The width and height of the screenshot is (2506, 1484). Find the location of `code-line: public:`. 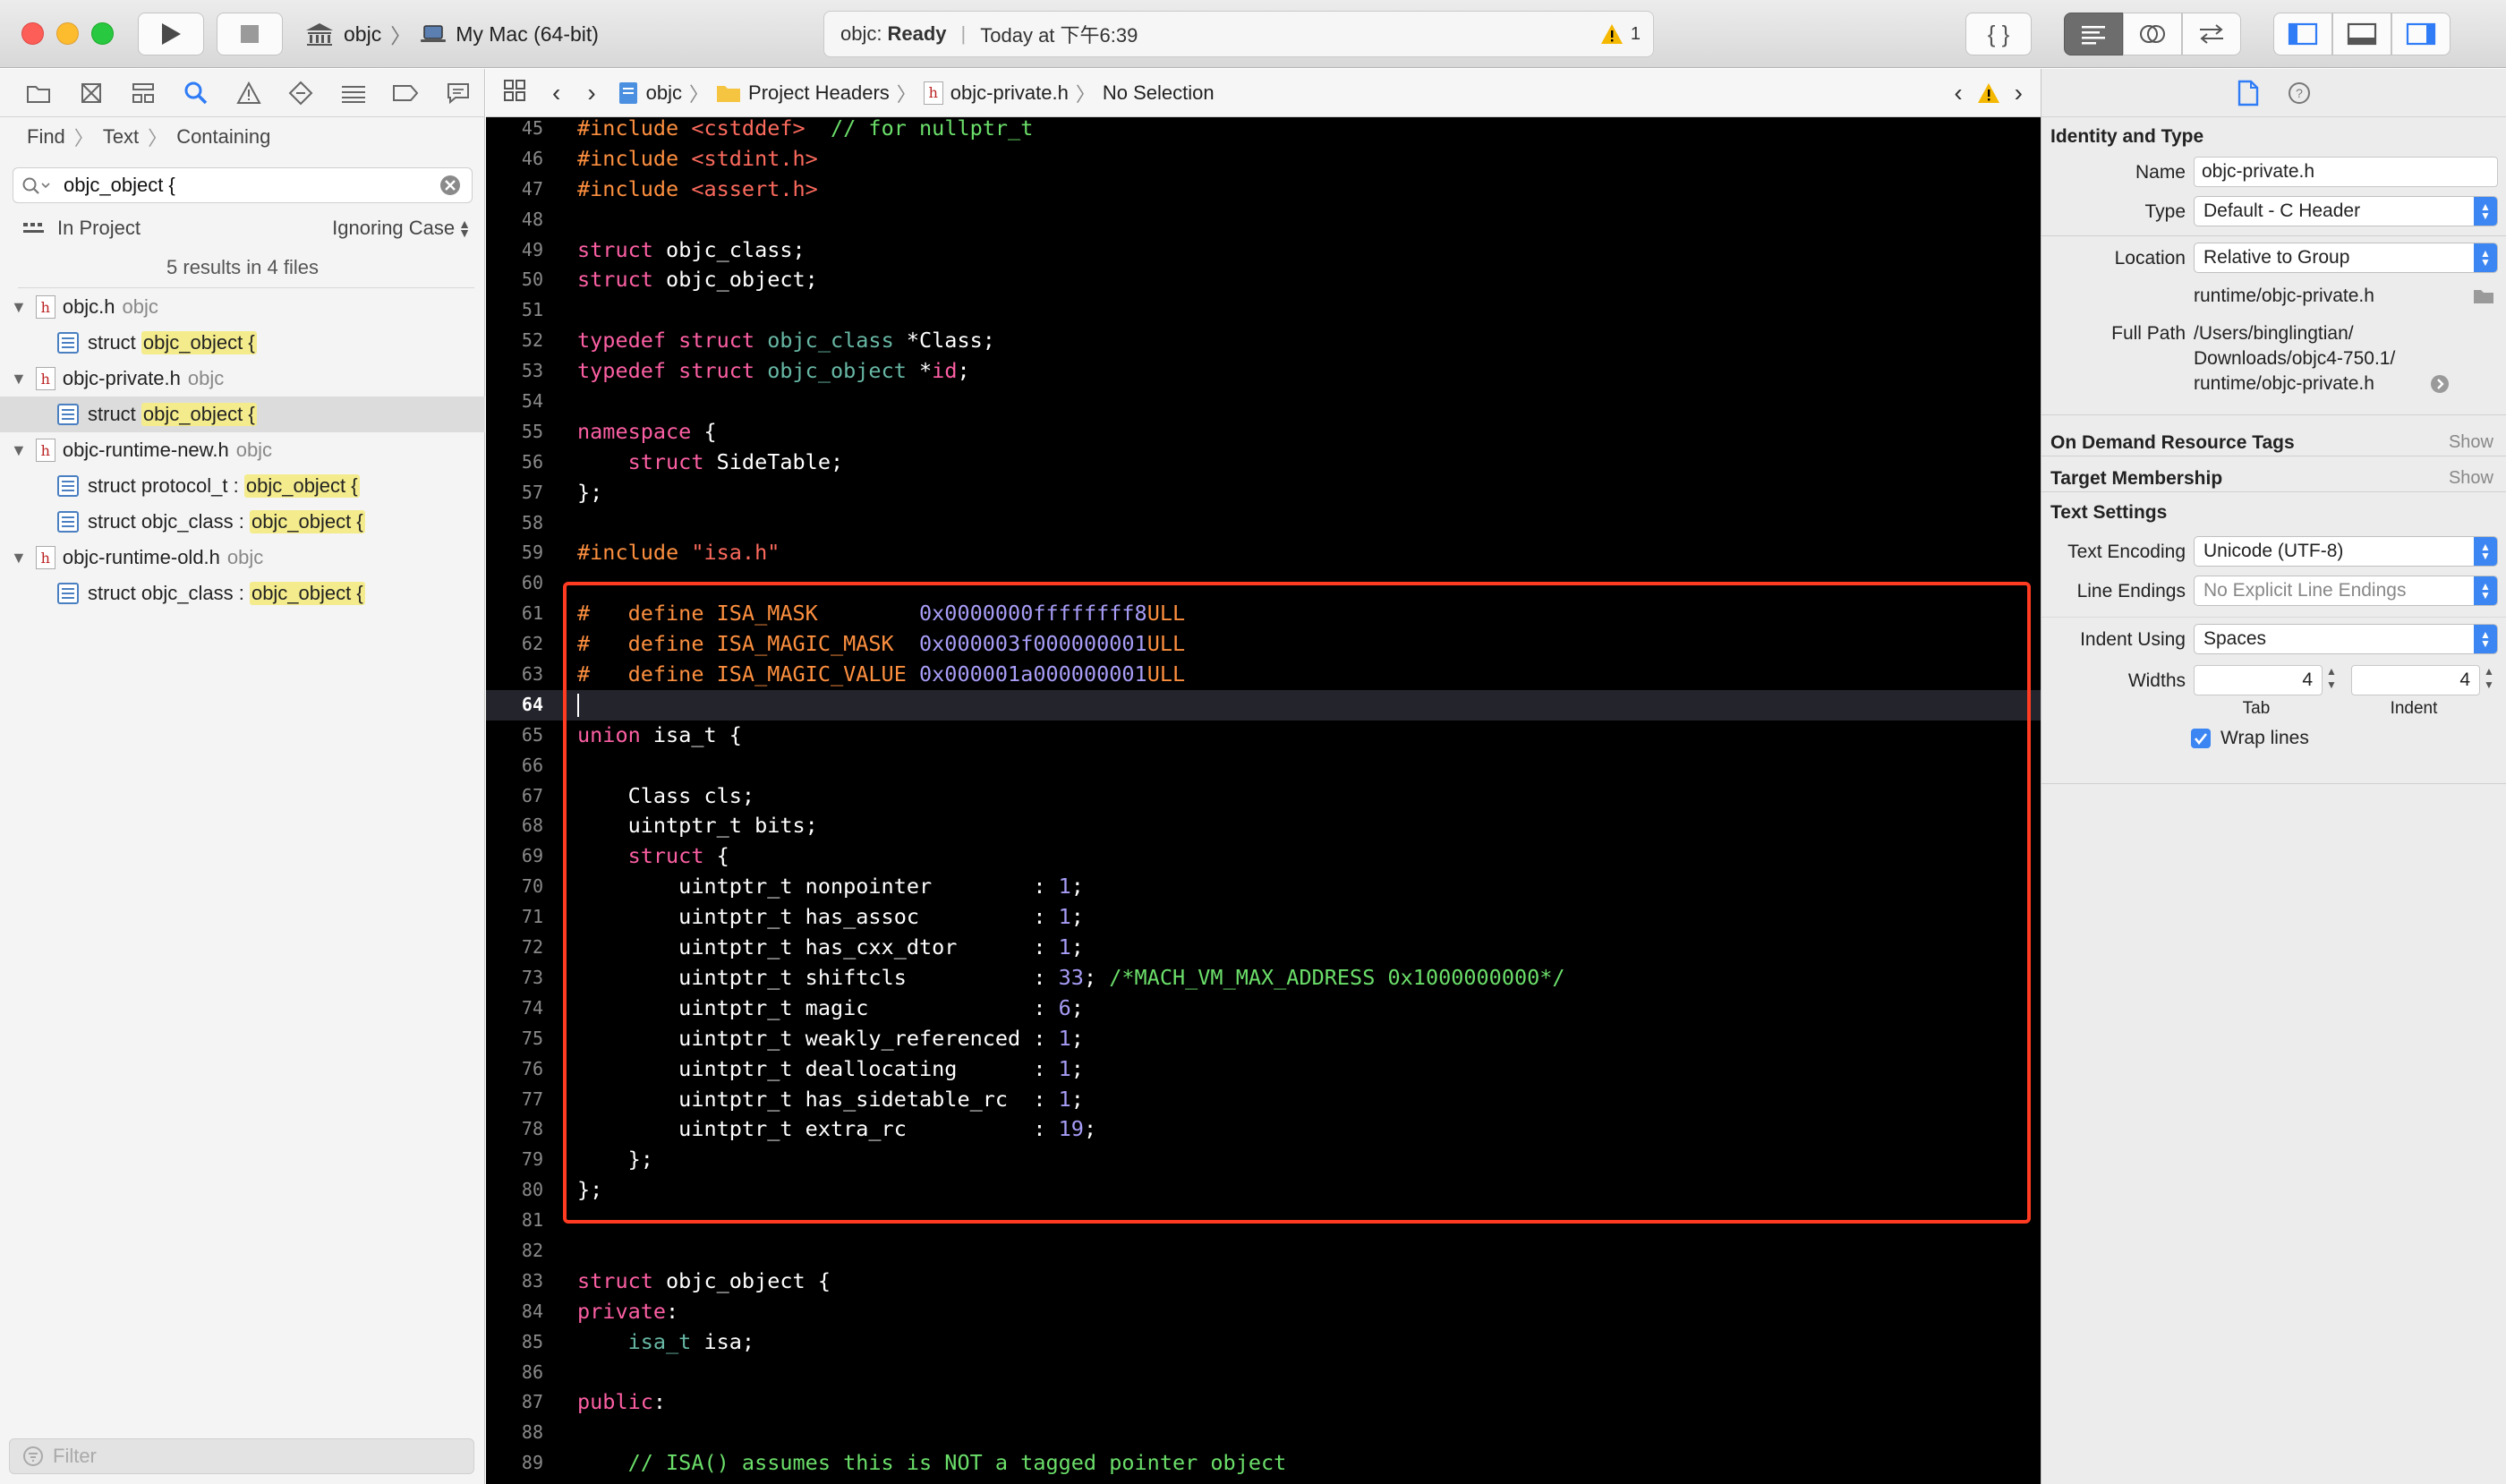

code-line: public: is located at coordinates (1302, 1402).